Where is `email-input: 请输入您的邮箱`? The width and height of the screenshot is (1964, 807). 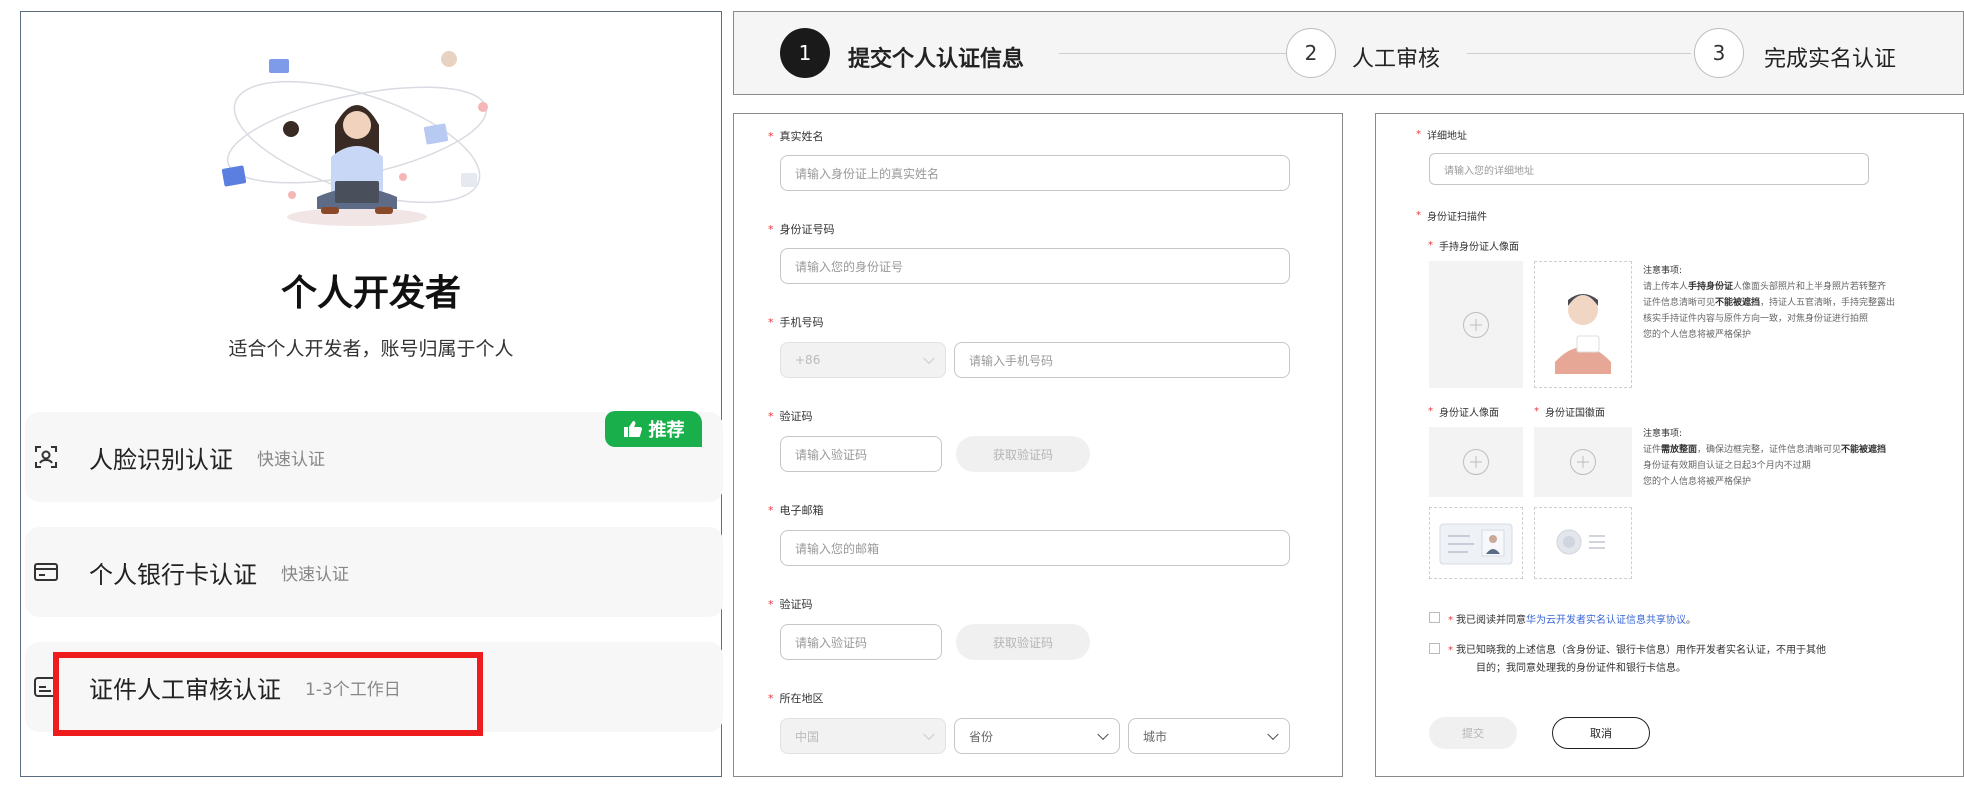 email-input: 请输入您的邮箱 is located at coordinates (1035, 548).